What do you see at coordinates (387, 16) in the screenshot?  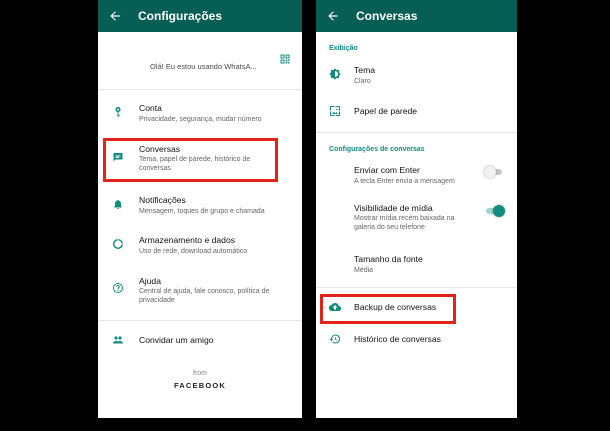 I see `page-title: Conversas` at bounding box center [387, 16].